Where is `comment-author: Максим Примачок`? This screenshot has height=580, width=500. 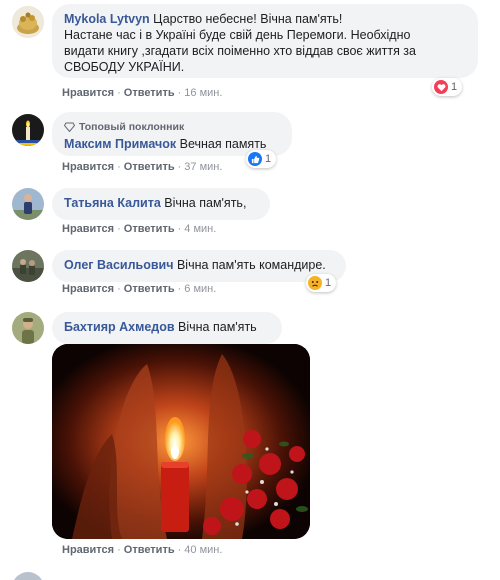 comment-author: Максим Примачок is located at coordinates (120, 144).